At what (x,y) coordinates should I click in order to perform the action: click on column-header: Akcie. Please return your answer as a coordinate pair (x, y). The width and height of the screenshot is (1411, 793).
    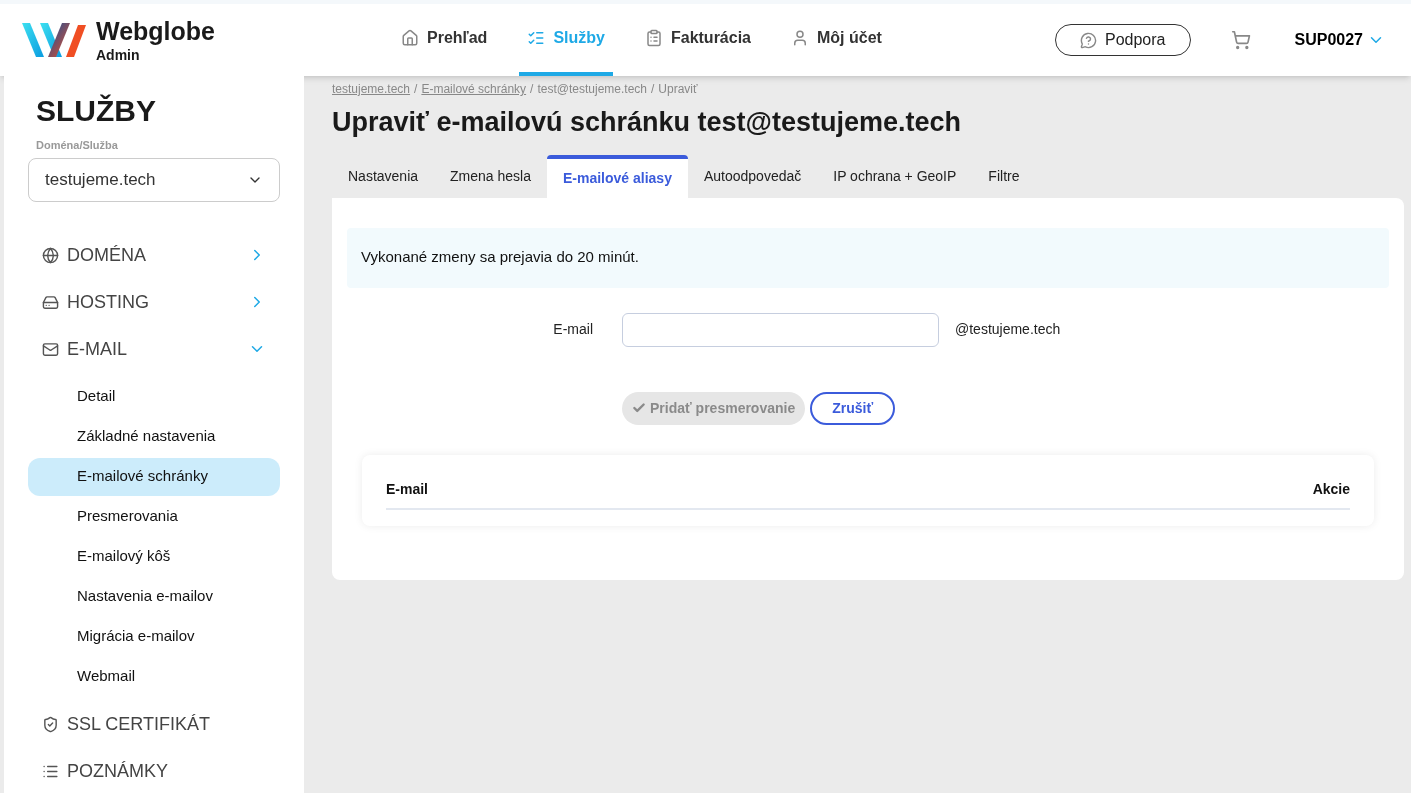
    Looking at the image, I should click on (1331, 489).